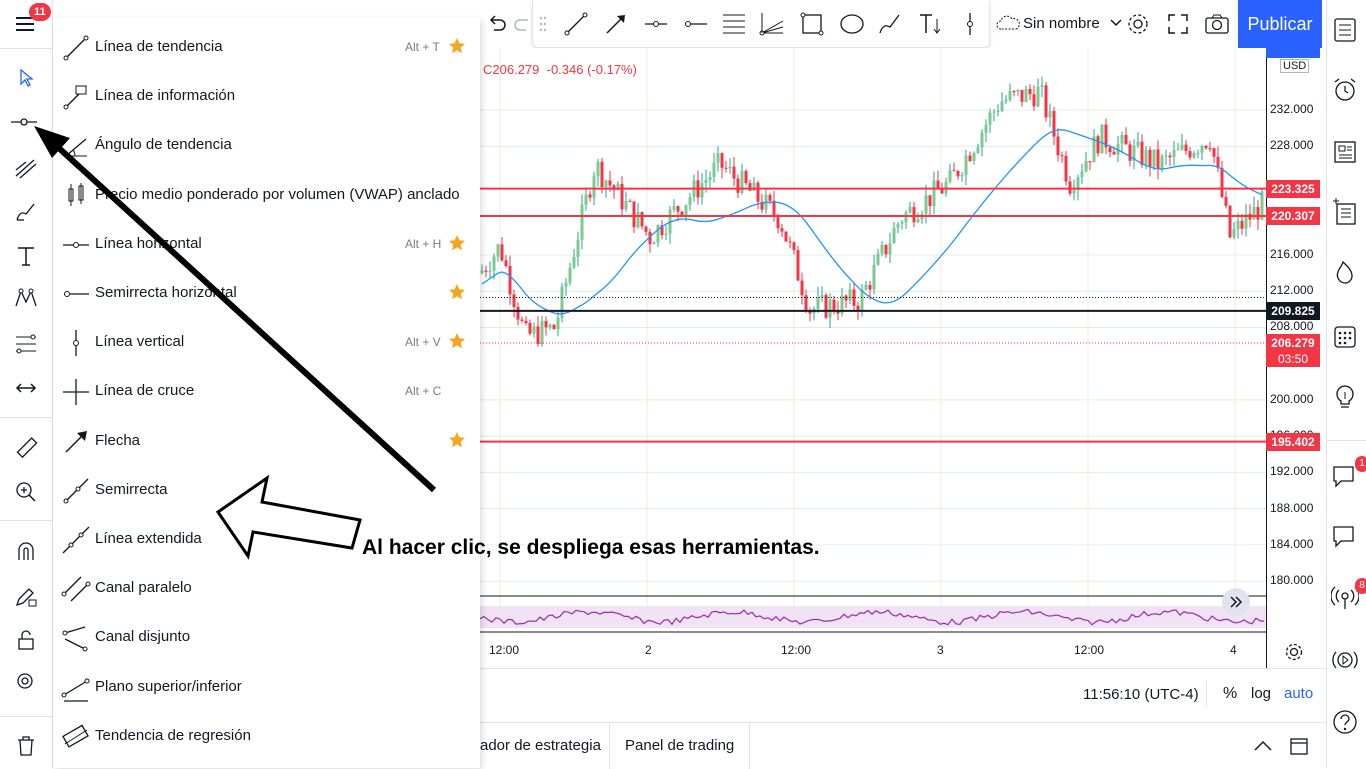  Describe the element at coordinates (26, 388) in the screenshot. I see `measure-range-button` at that location.